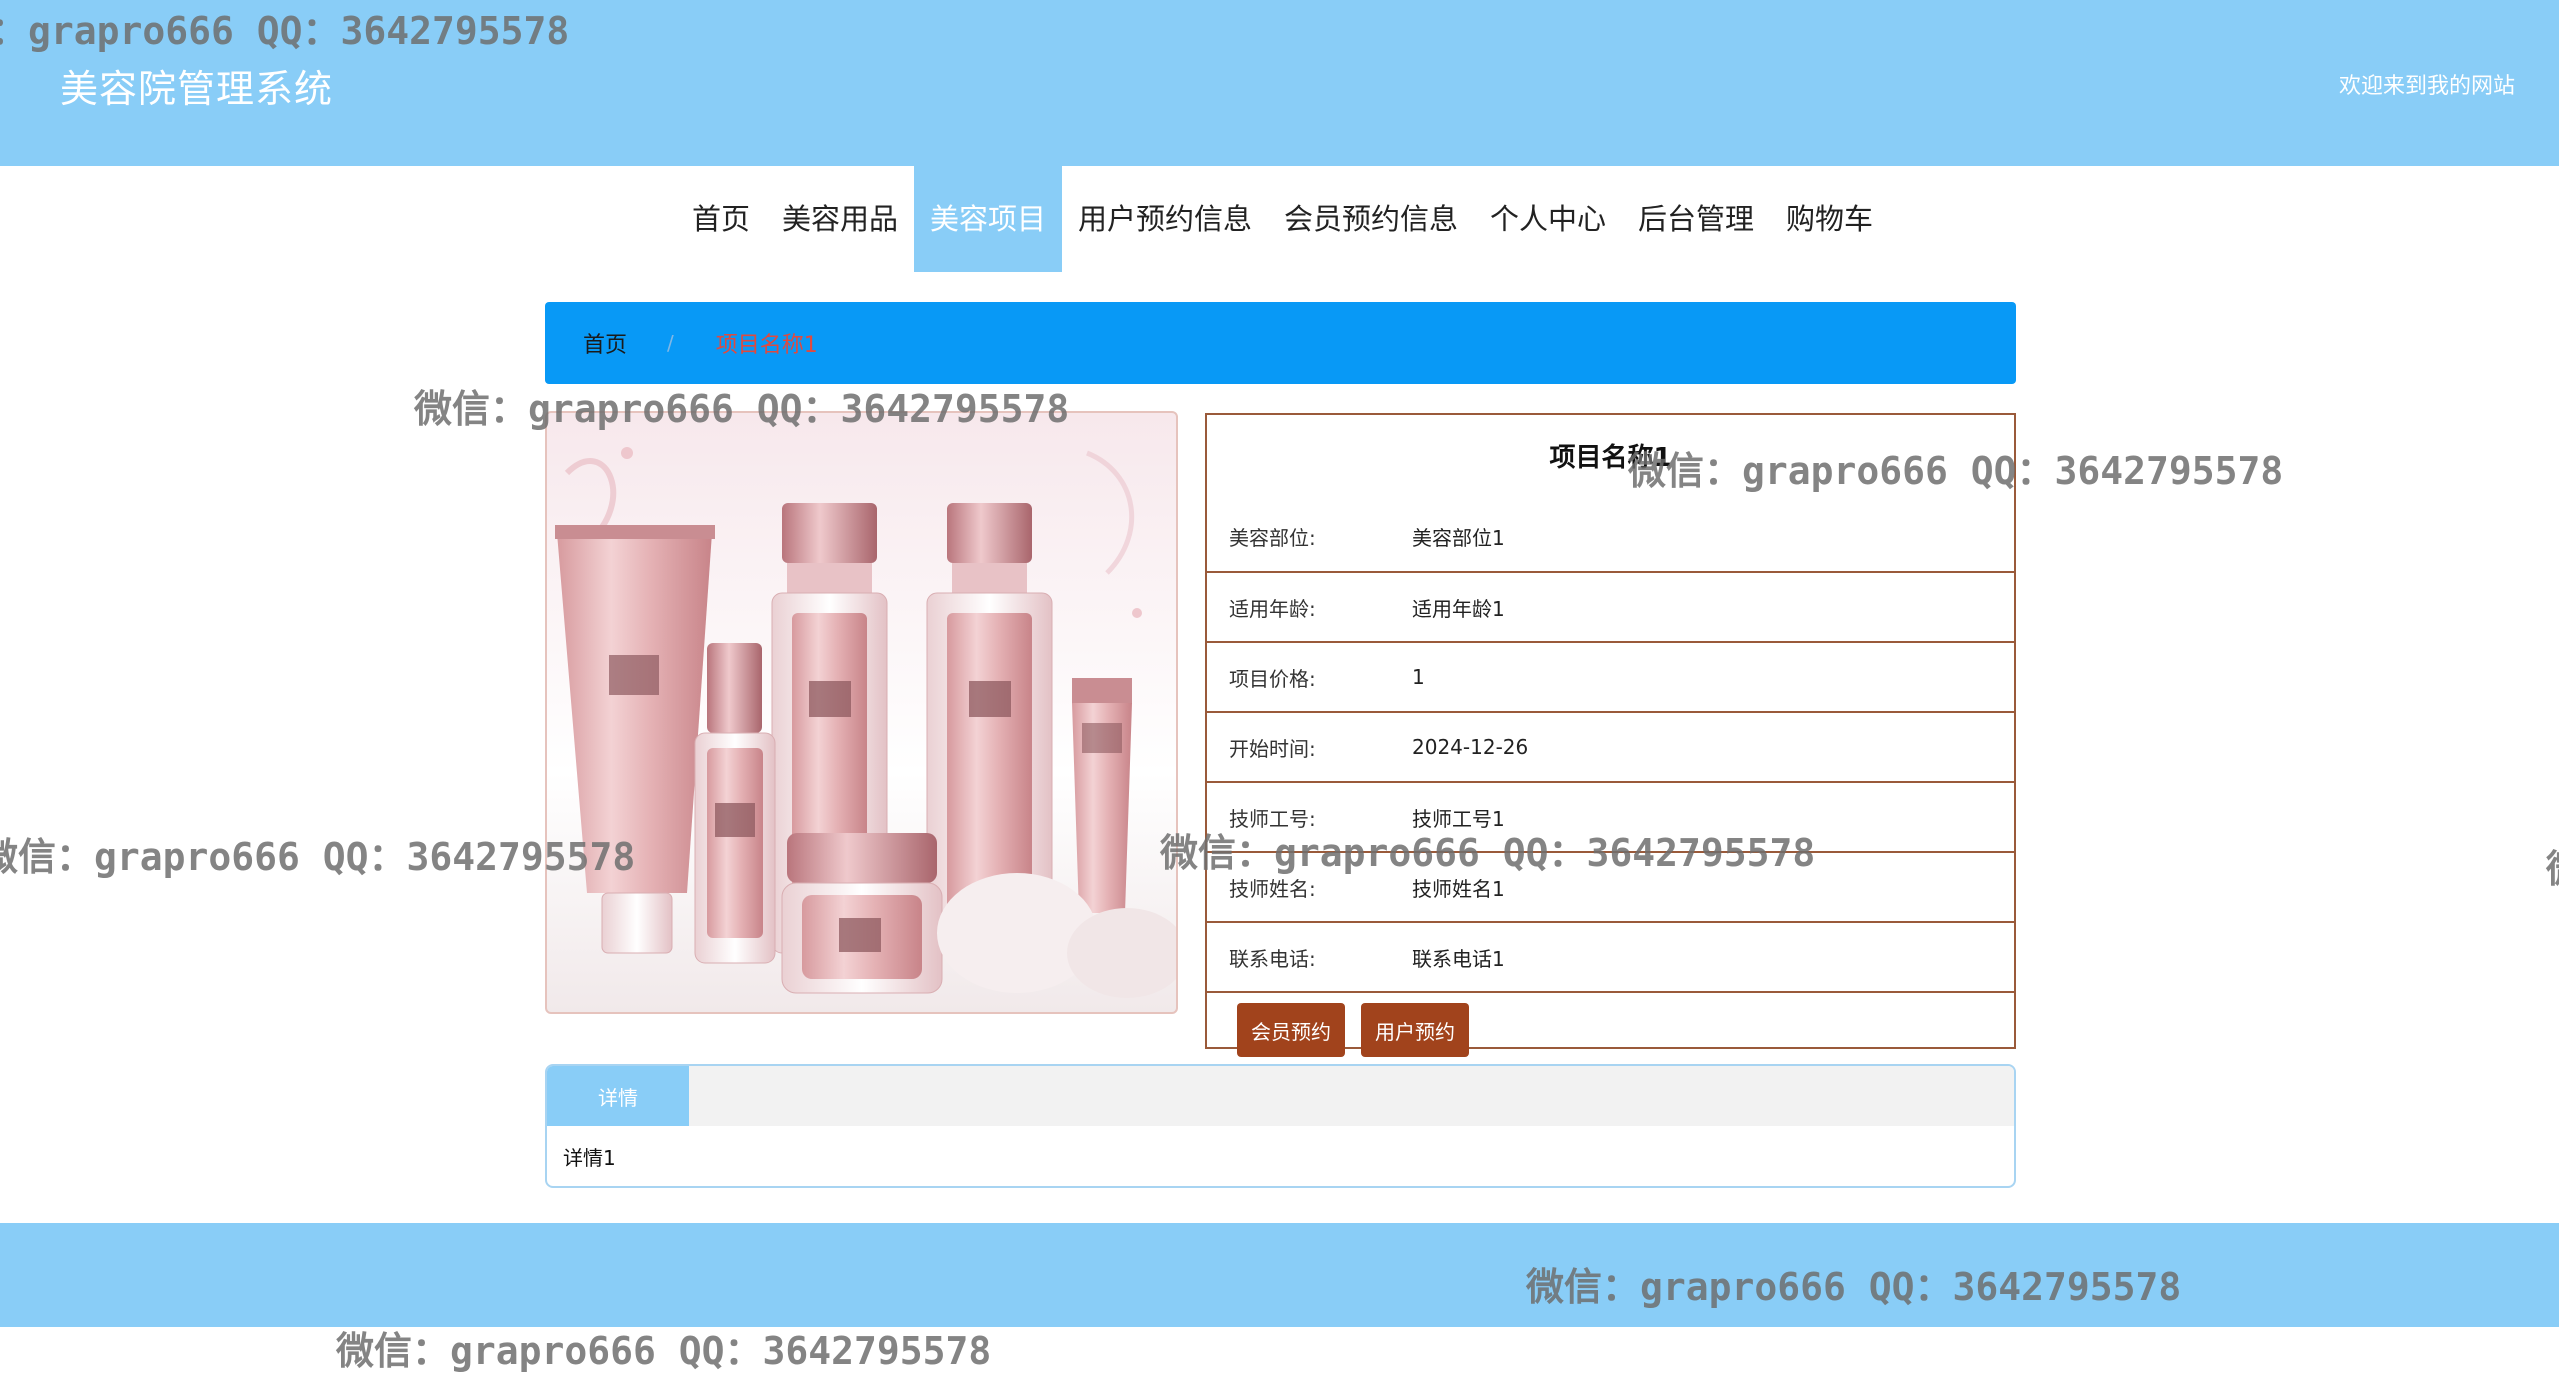  I want to click on info-label: 技师姓名:, so click(1272, 888).